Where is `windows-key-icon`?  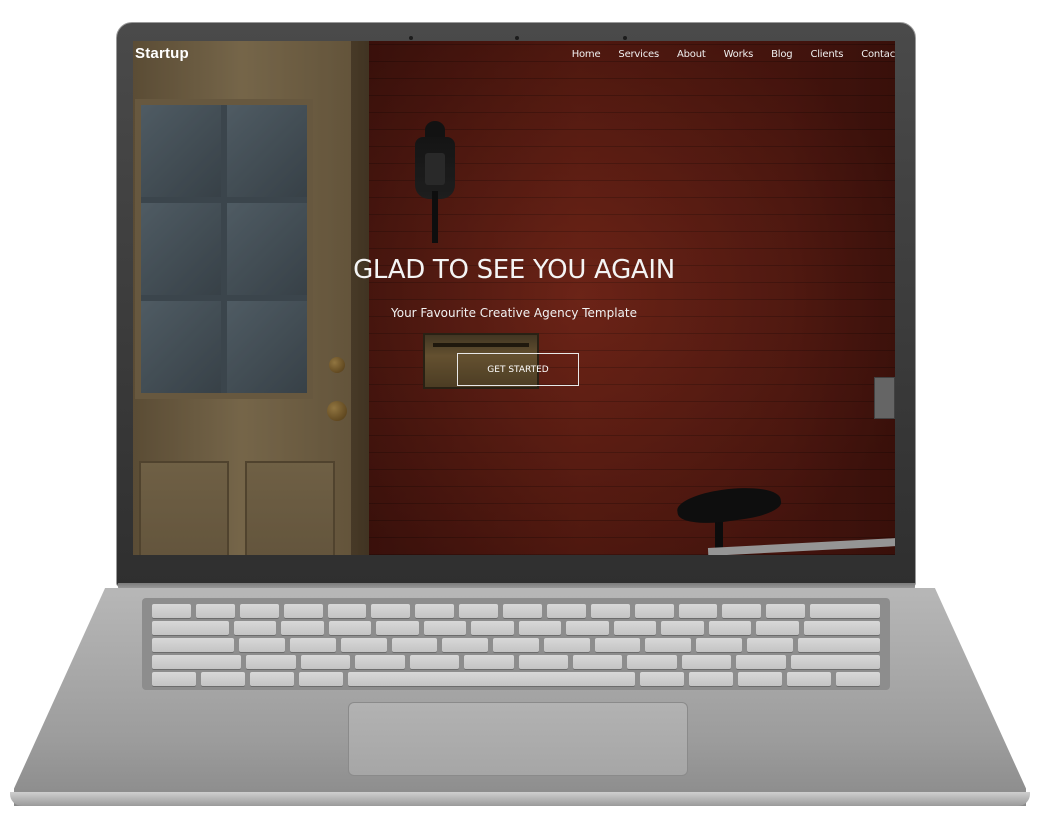
windows-key-icon is located at coordinates (272, 679).